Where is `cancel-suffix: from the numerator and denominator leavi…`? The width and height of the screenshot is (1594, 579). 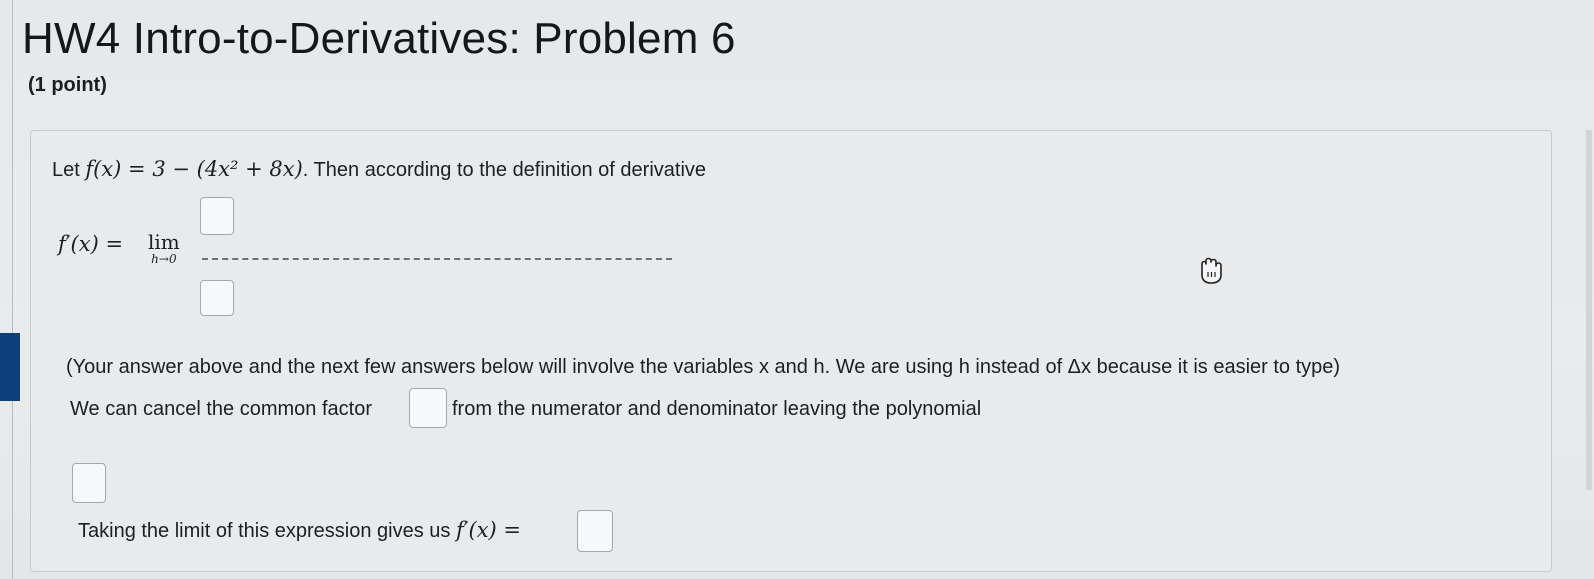 cancel-suffix: from the numerator and denominator leavi… is located at coordinates (717, 409).